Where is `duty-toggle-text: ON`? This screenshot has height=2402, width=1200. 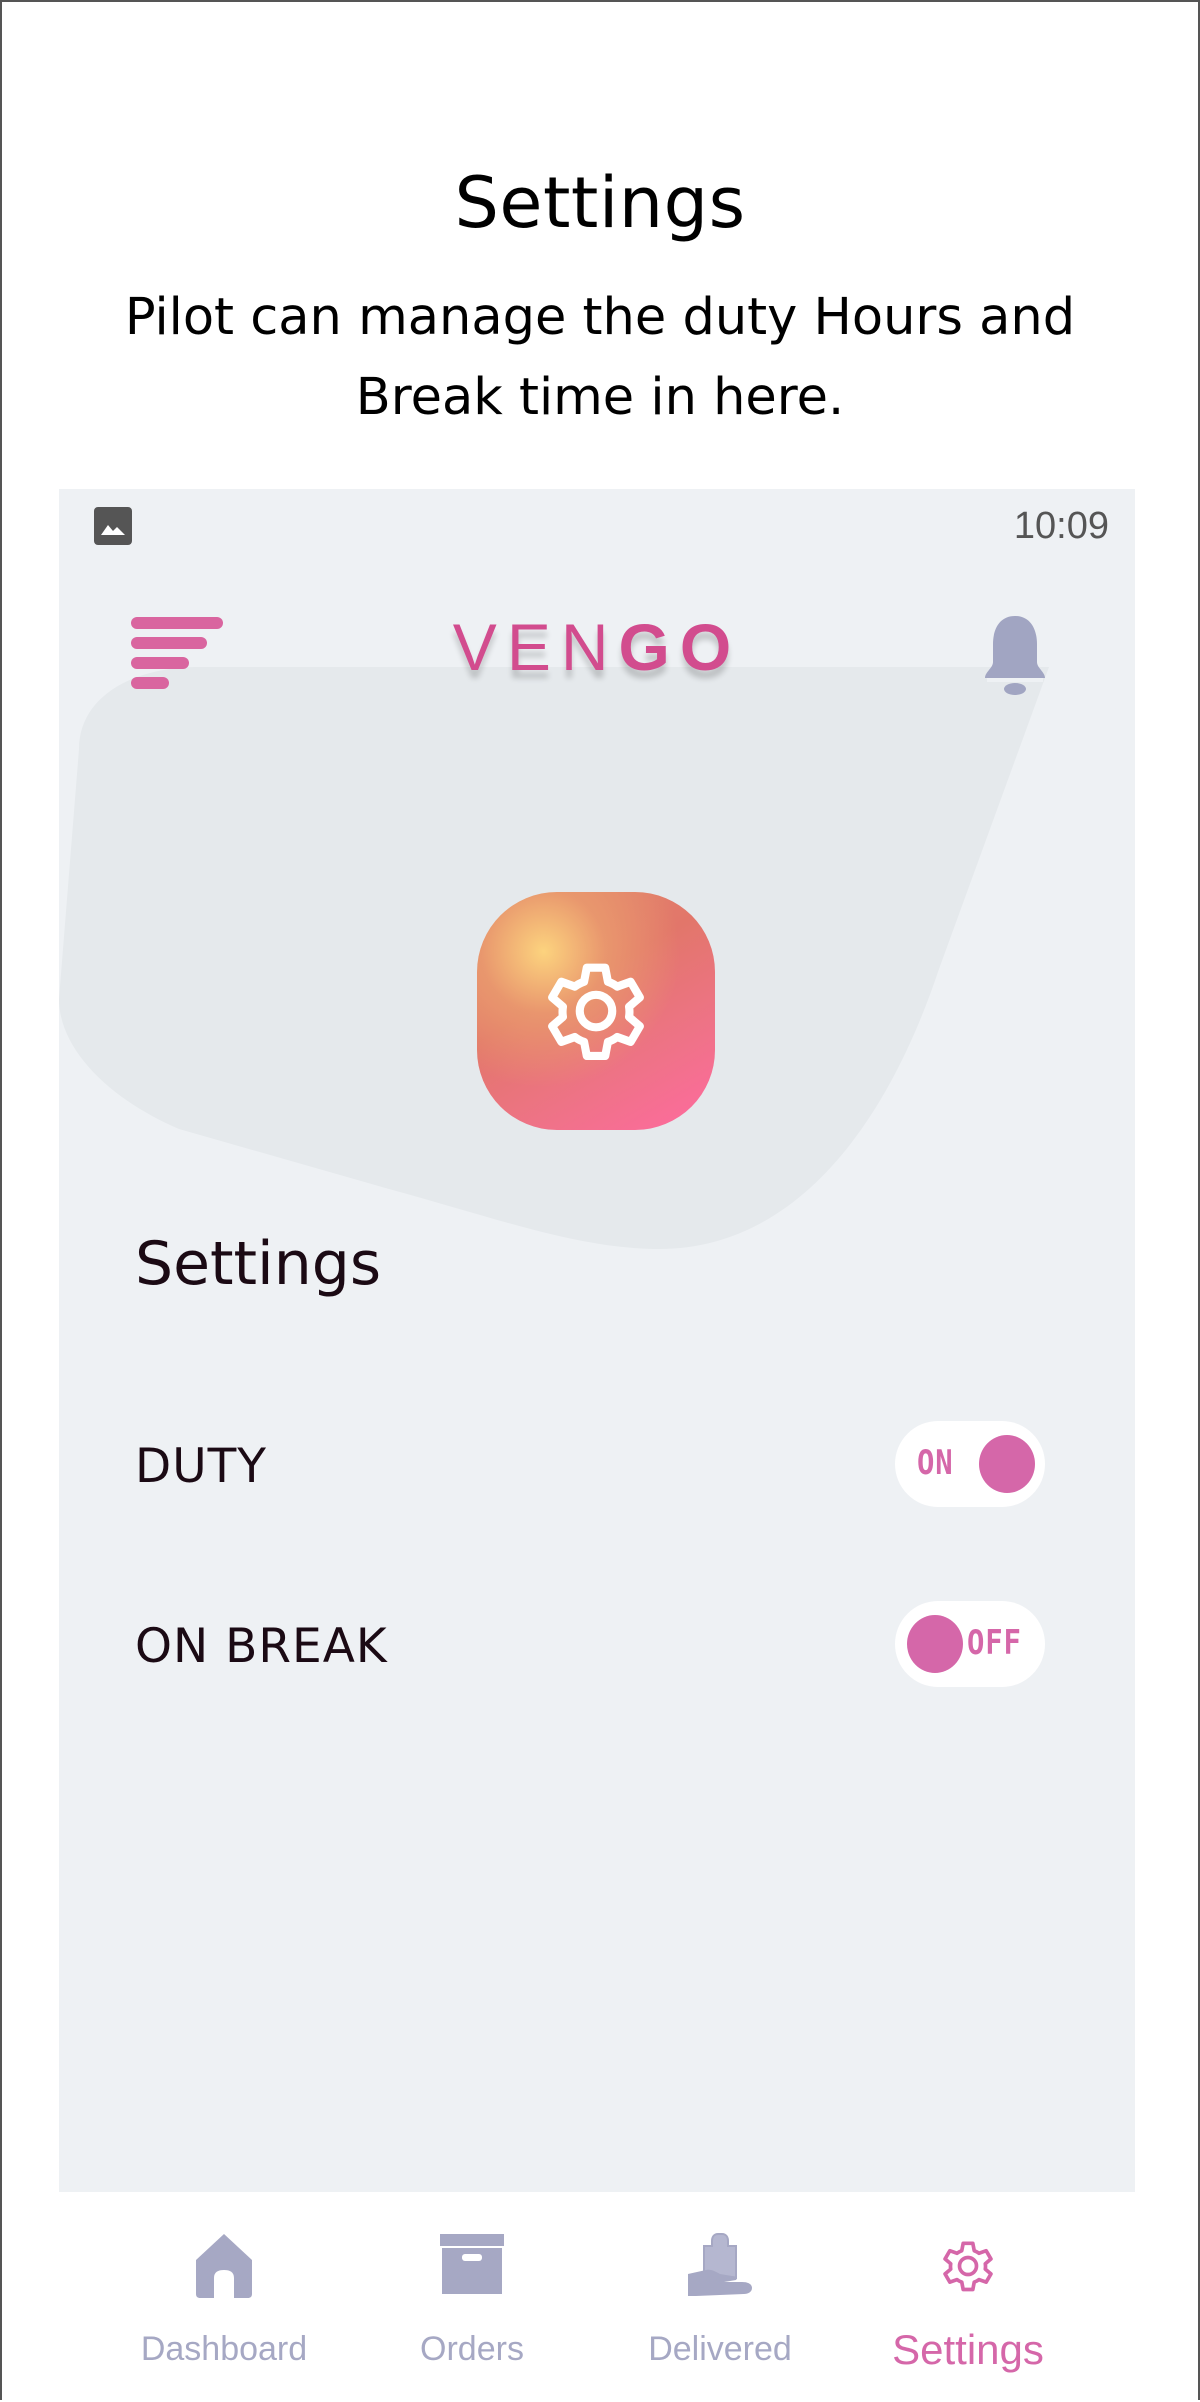 duty-toggle-text: ON is located at coordinates (935, 1463).